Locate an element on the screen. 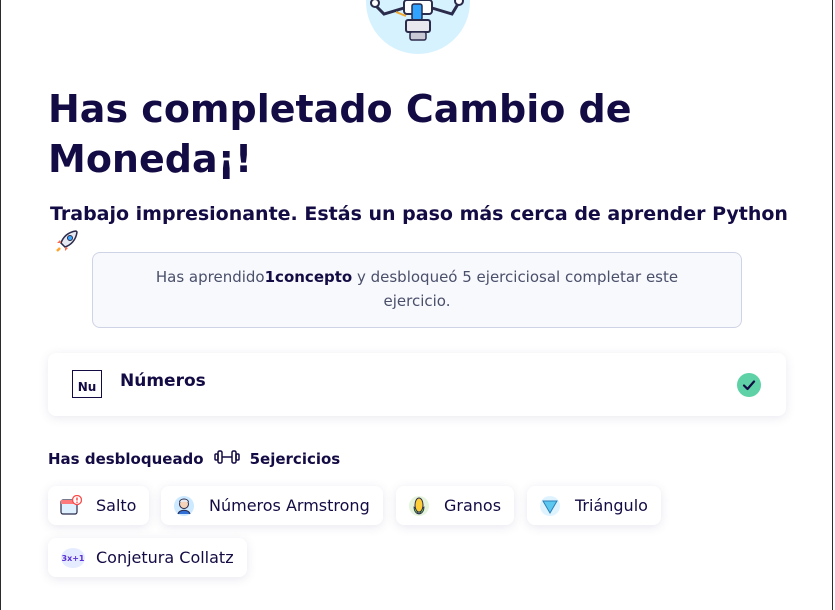 The width and height of the screenshot is (835, 610). exercise-chip-granos: Granos is located at coordinates (455, 505).